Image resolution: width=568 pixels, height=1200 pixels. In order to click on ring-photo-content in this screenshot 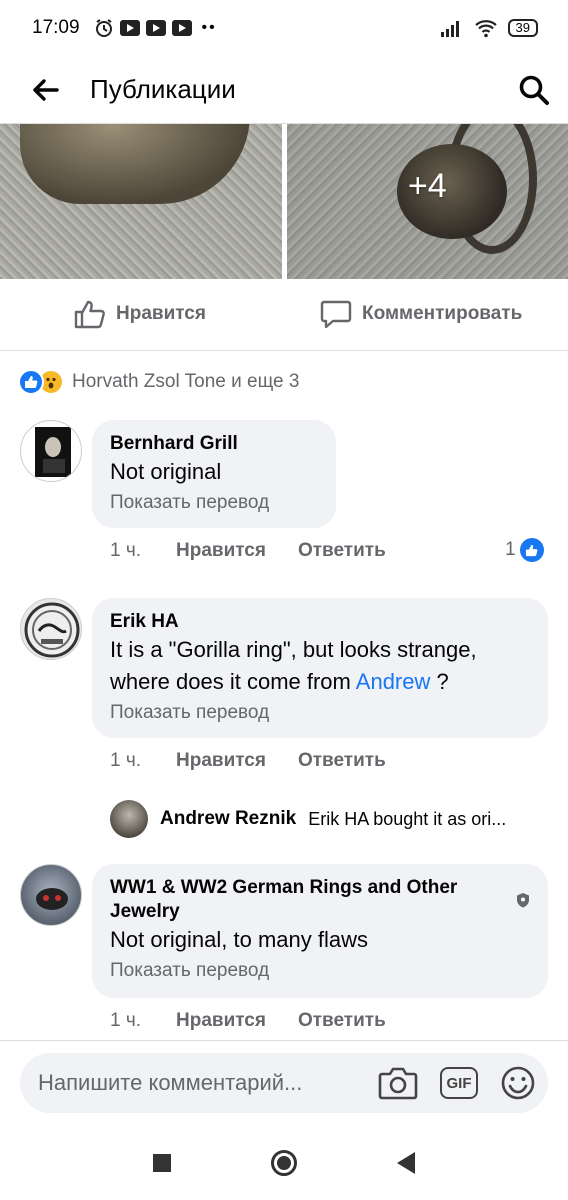, I will do `click(135, 164)`.